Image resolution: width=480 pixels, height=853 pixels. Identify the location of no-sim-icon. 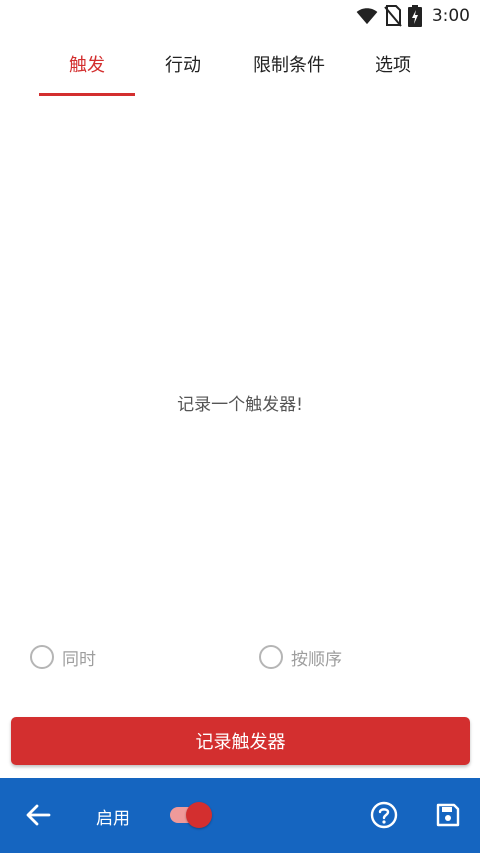
(393, 16).